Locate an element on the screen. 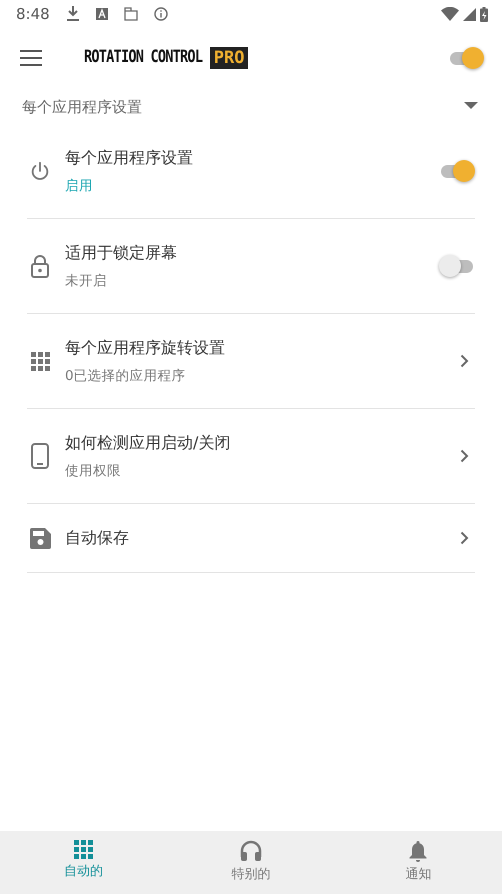 This screenshot has width=502, height=894. row-title: 自动保存 is located at coordinates (97, 538).